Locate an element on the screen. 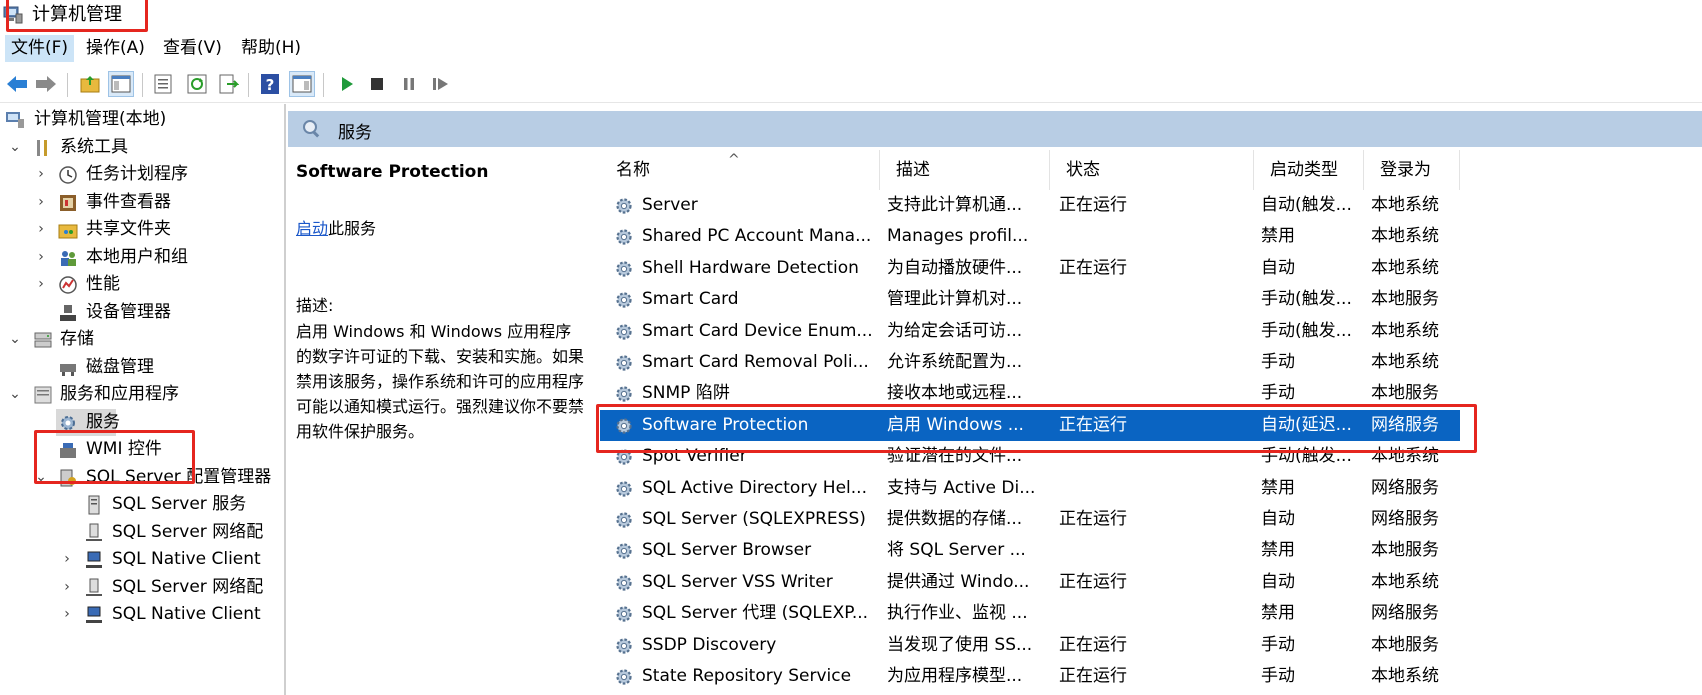 The height and width of the screenshot is (695, 1702). table-row: SQL Server Browser 将 SQL Server ... 禁用 本地服务 is located at coordinates (1030, 550).